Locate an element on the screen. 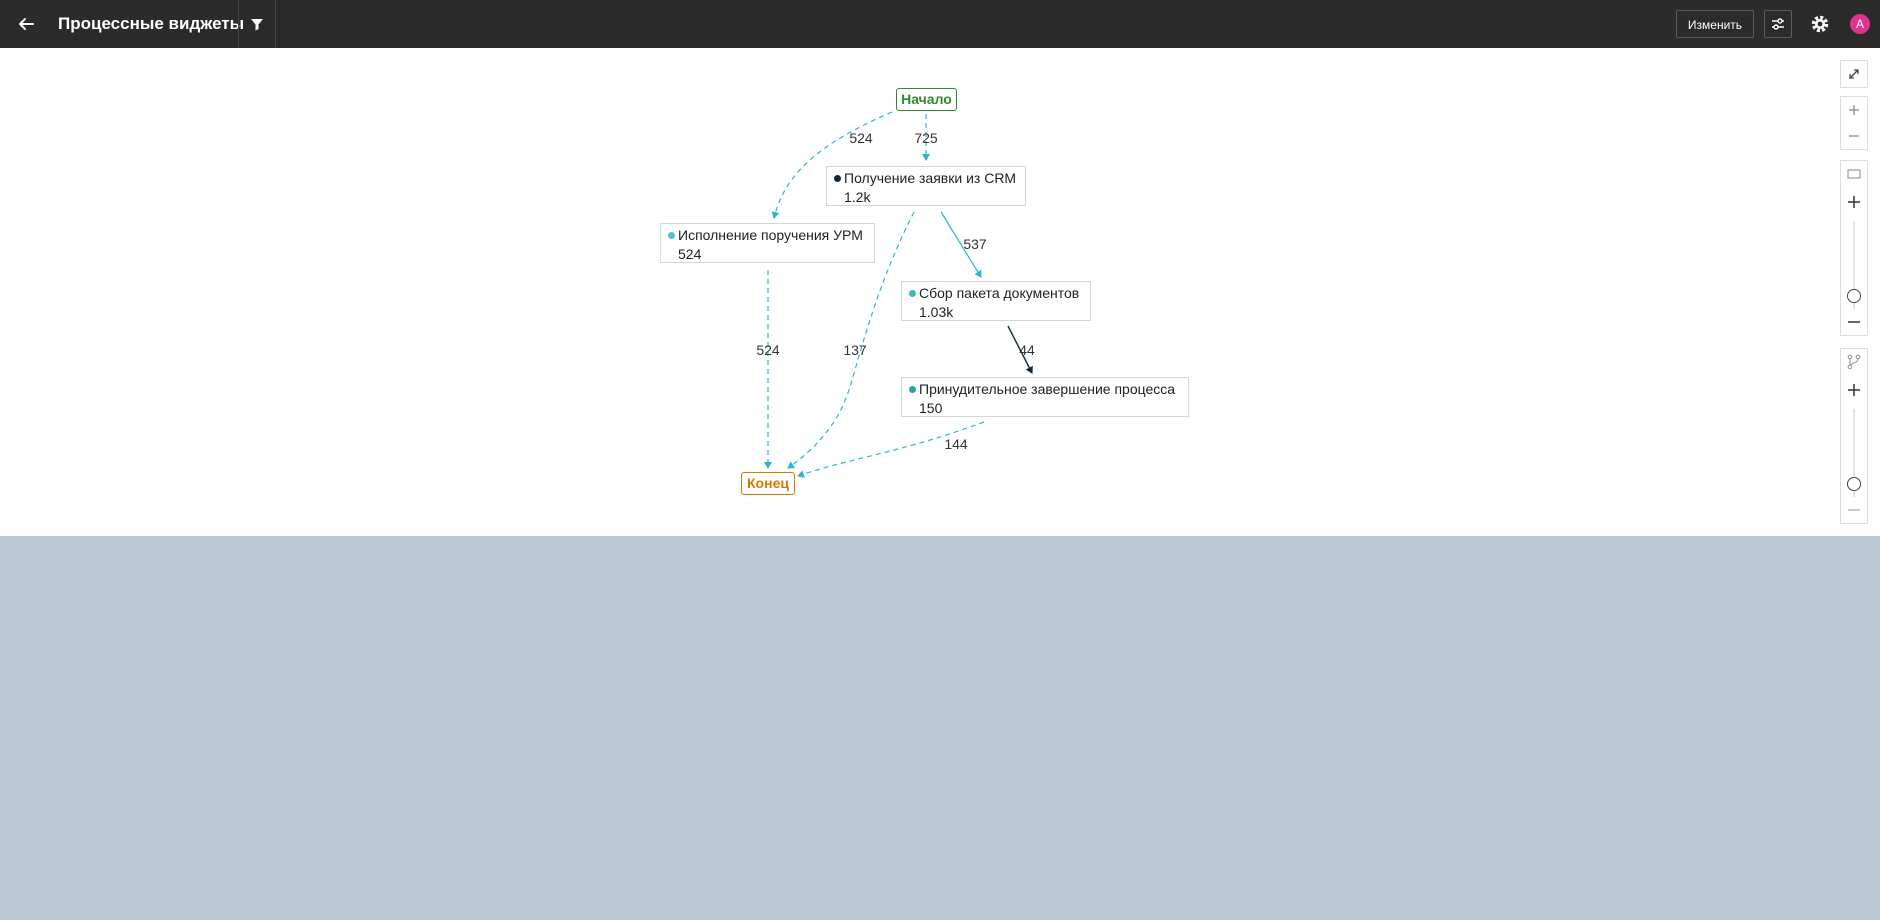  edge-label: 537 is located at coordinates (975, 244).